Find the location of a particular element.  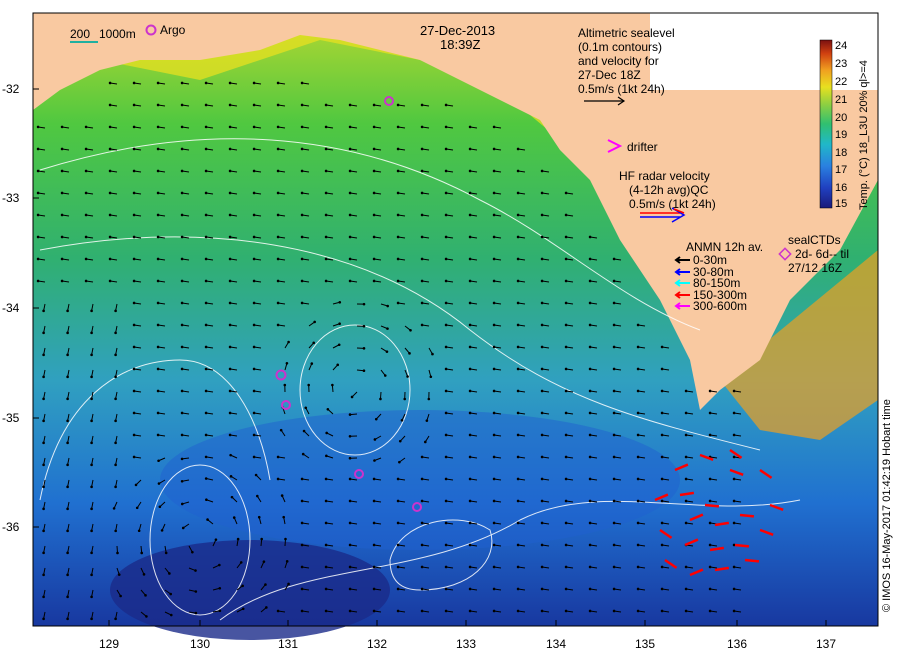

altimetry-line: 27-Dec 18Z is located at coordinates (609, 75).